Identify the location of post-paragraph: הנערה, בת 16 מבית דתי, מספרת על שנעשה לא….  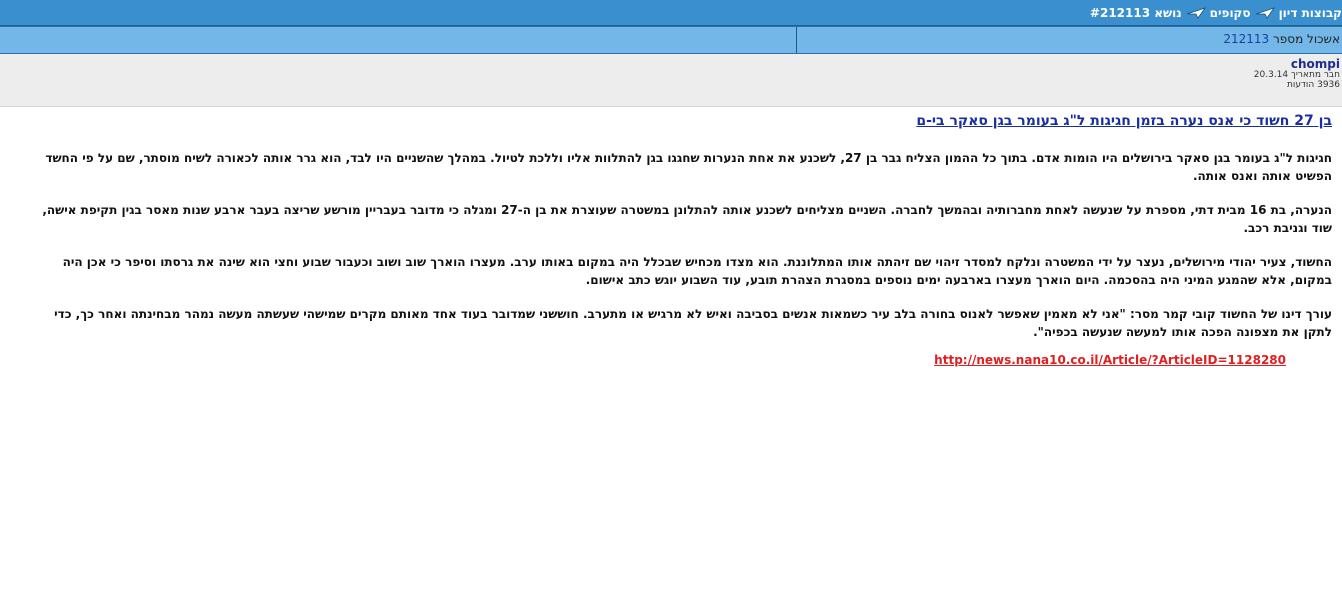
(687, 219).